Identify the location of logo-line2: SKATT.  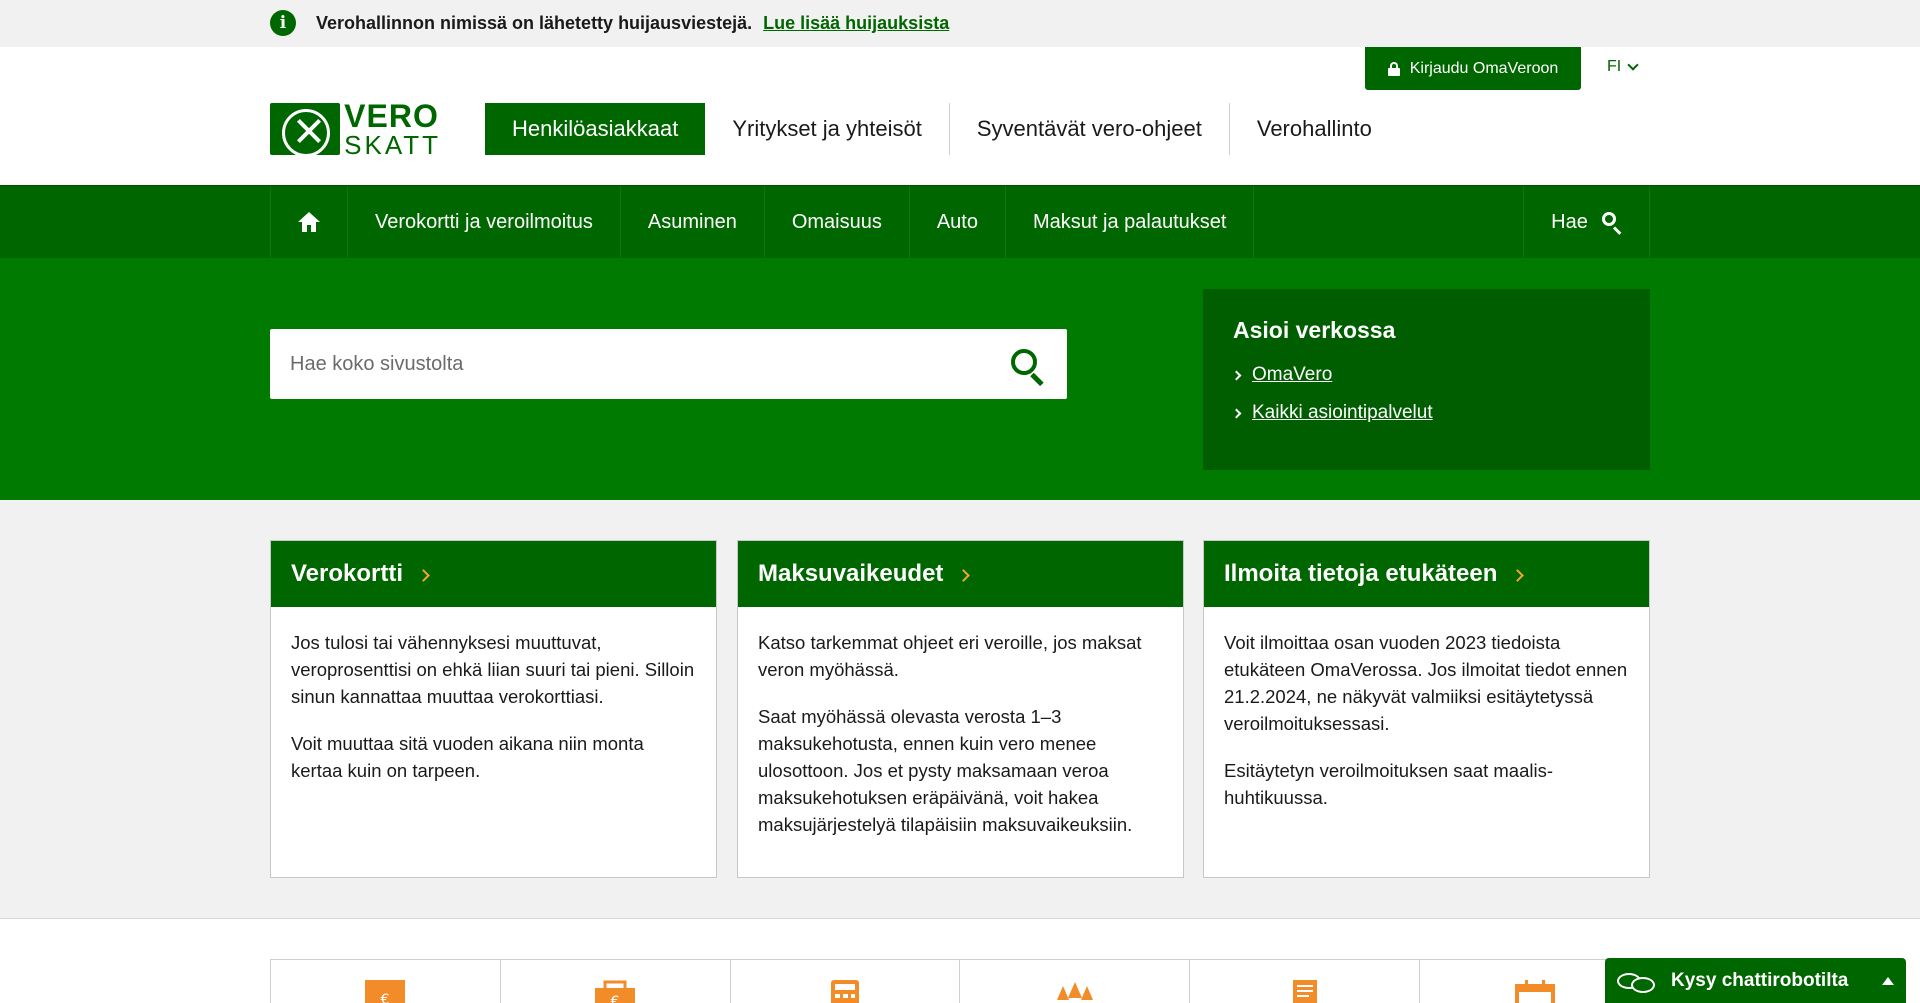
(392, 145).